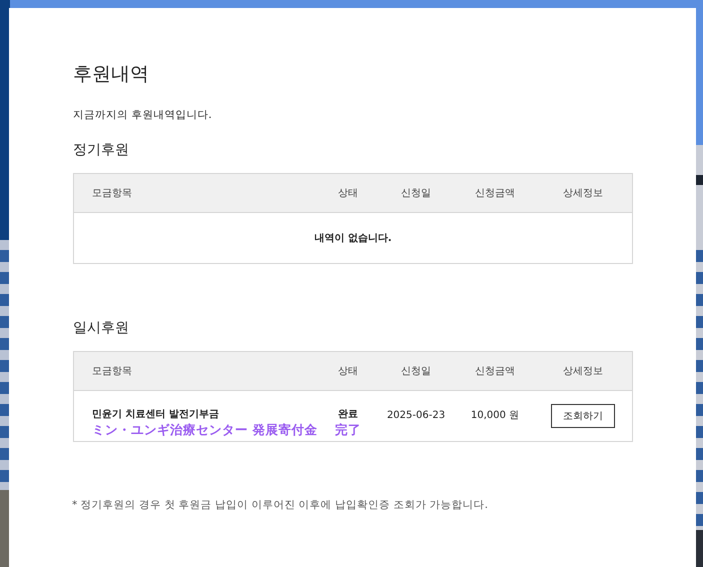 The height and width of the screenshot is (567, 703). I want to click on page-title: 후원내역, so click(111, 74).